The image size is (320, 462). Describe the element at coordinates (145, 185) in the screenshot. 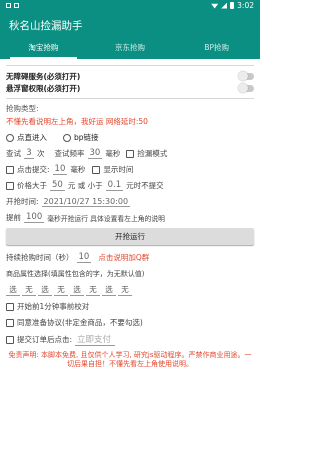

I see `price-unit2: 元时不提交` at that location.